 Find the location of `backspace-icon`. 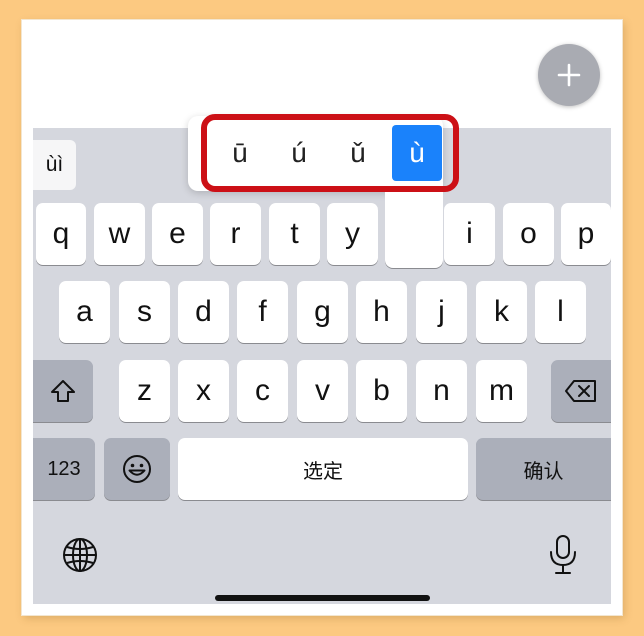

backspace-icon is located at coordinates (580, 391).